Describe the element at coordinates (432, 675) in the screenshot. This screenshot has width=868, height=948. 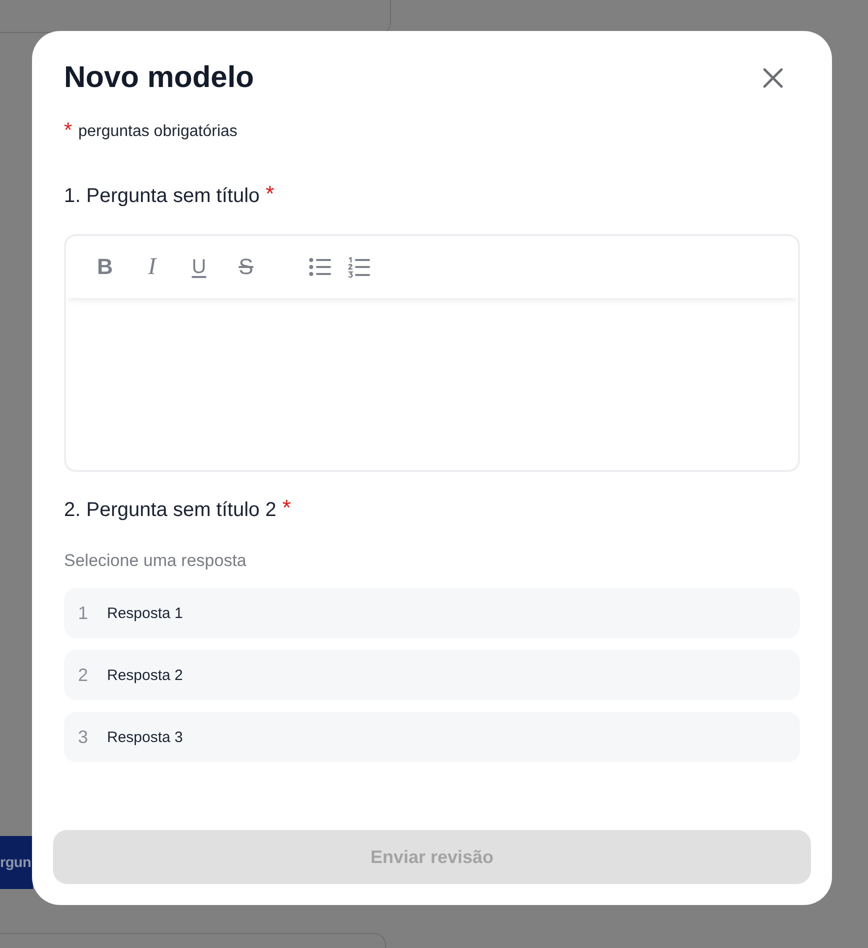
I see `answer-option: 2 Resposta 2` at that location.